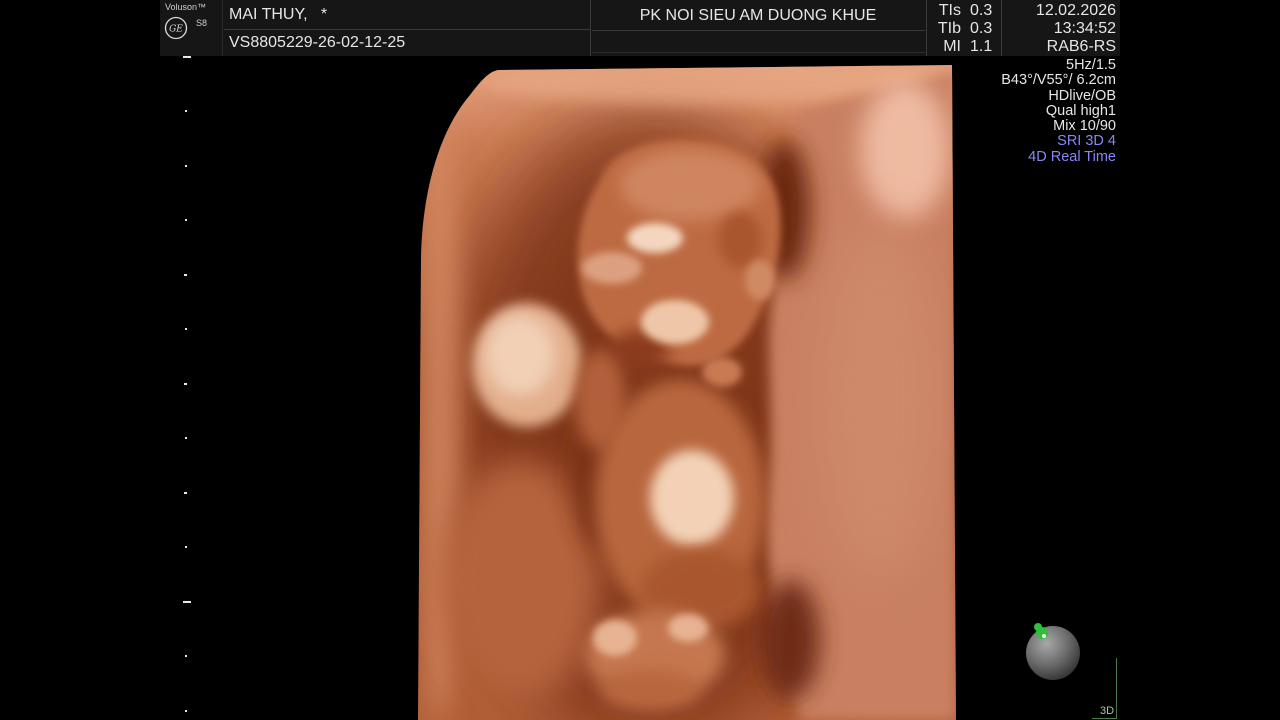 Image resolution: width=1280 pixels, height=720 pixels. I want to click on profile-highlight, so click(612, 268).